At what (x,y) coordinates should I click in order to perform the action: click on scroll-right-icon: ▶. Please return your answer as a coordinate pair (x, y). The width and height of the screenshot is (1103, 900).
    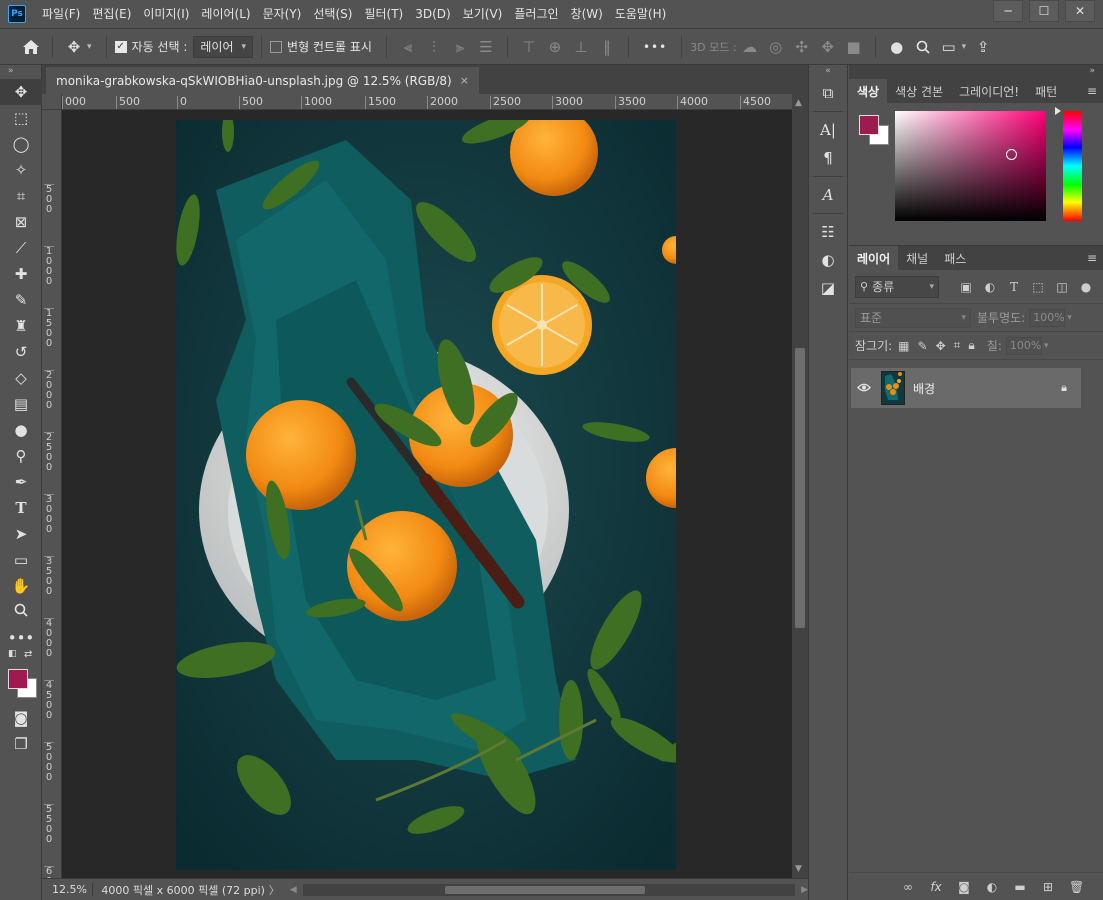
    Looking at the image, I should click on (804, 890).